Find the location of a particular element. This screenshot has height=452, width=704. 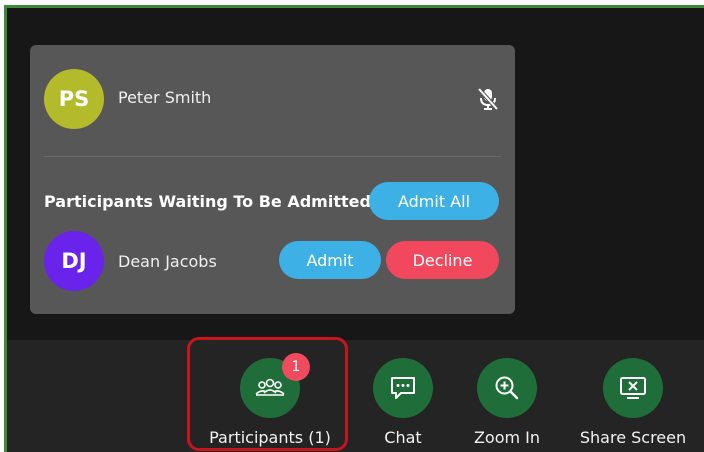

share-screen-icon is located at coordinates (633, 388).